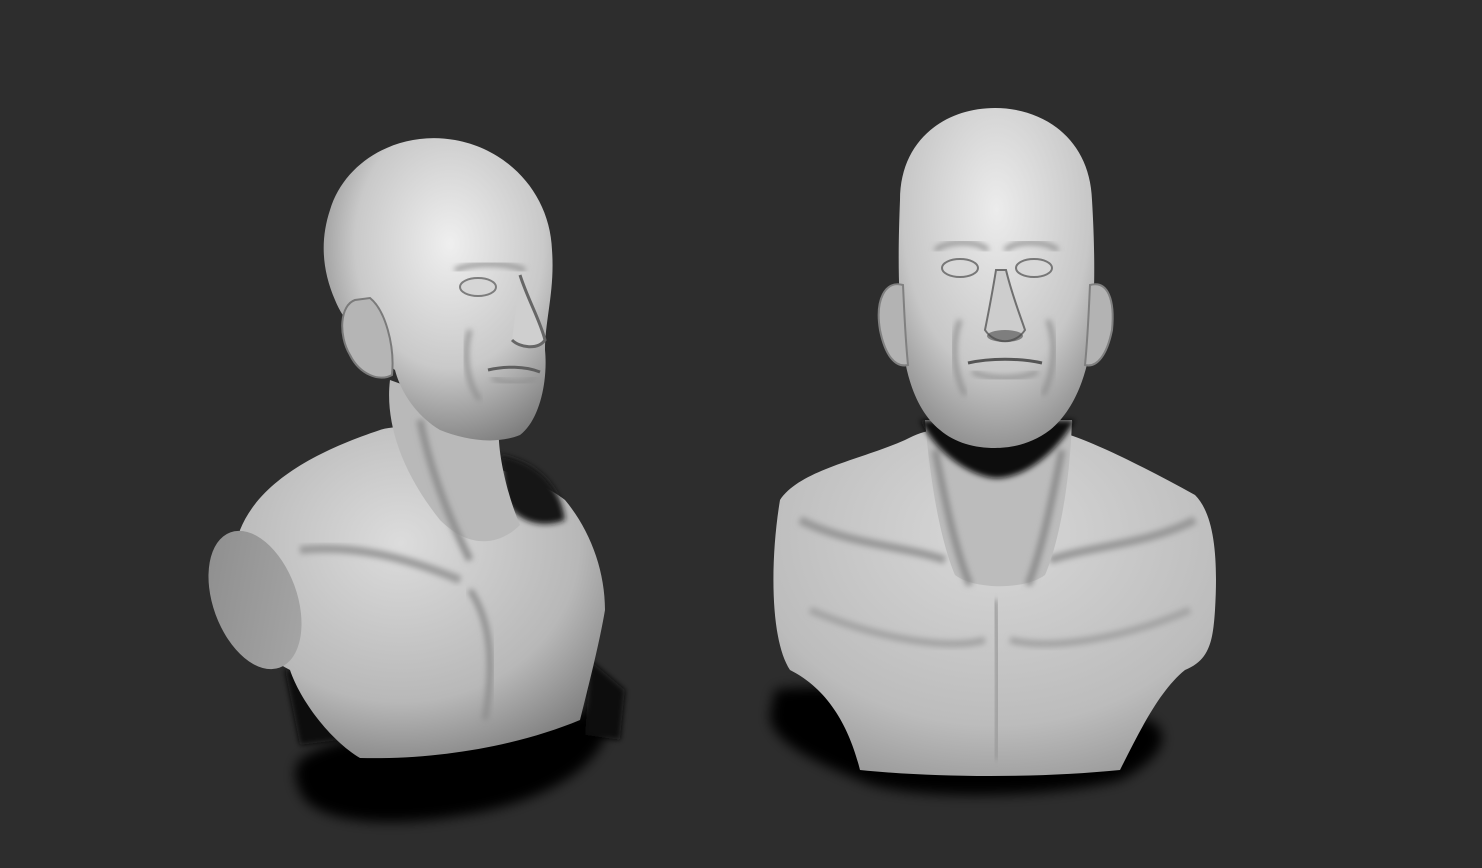  Describe the element at coordinates (960, 268) in the screenshot. I see `eye-left` at that location.